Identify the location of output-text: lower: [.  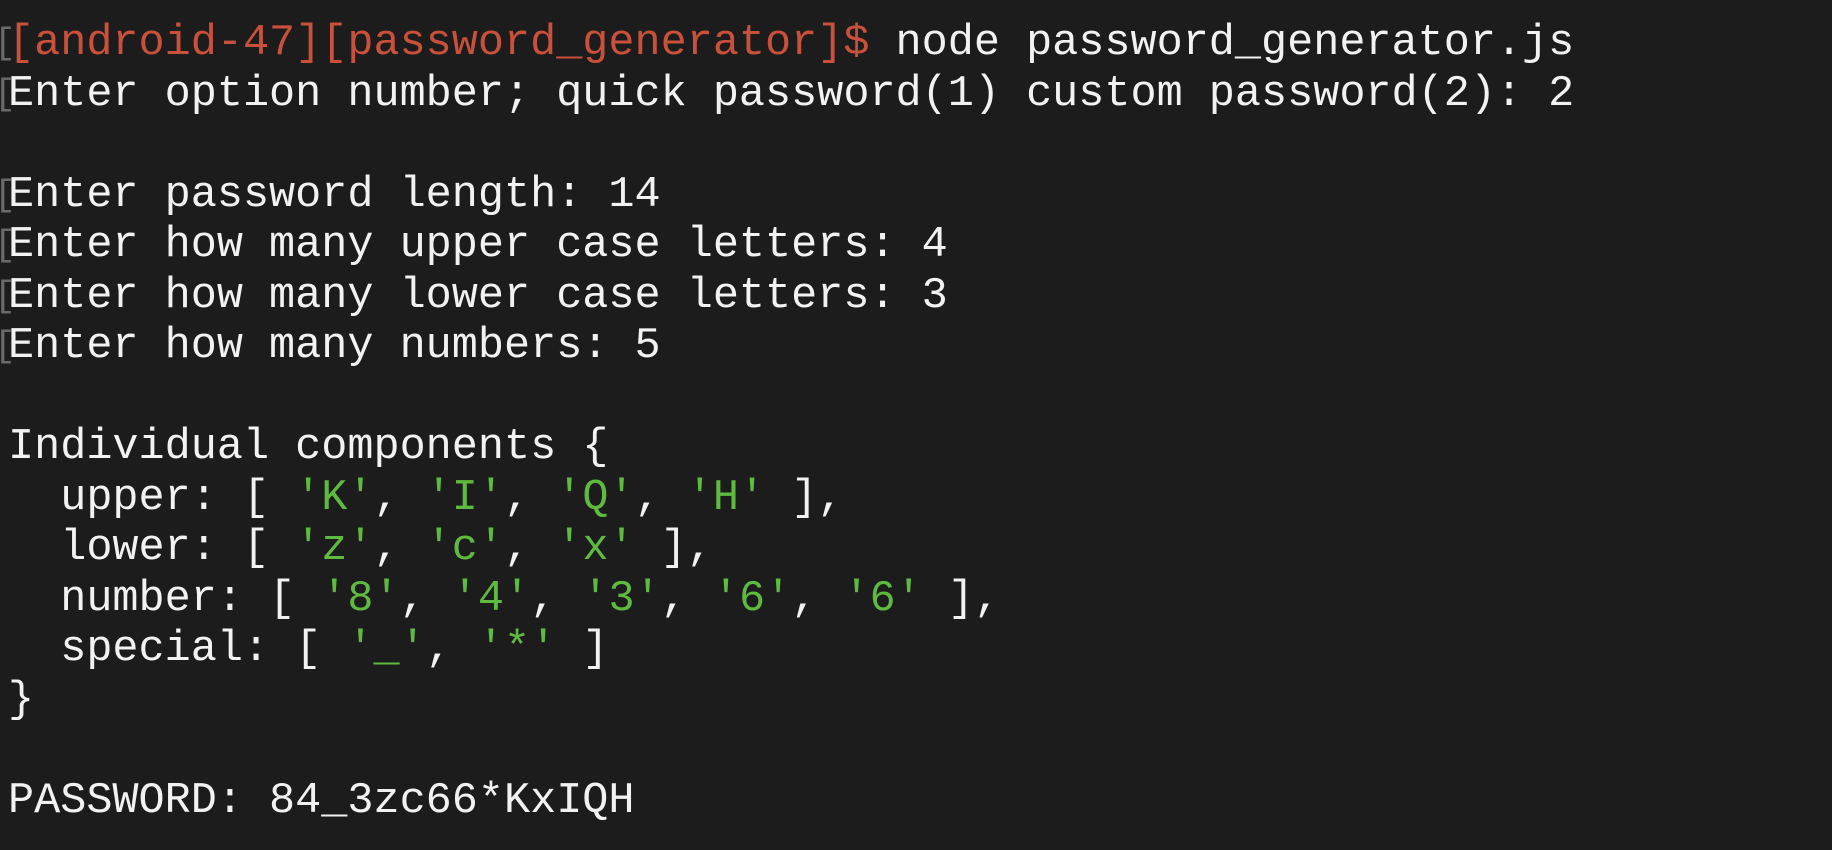
(152, 548).